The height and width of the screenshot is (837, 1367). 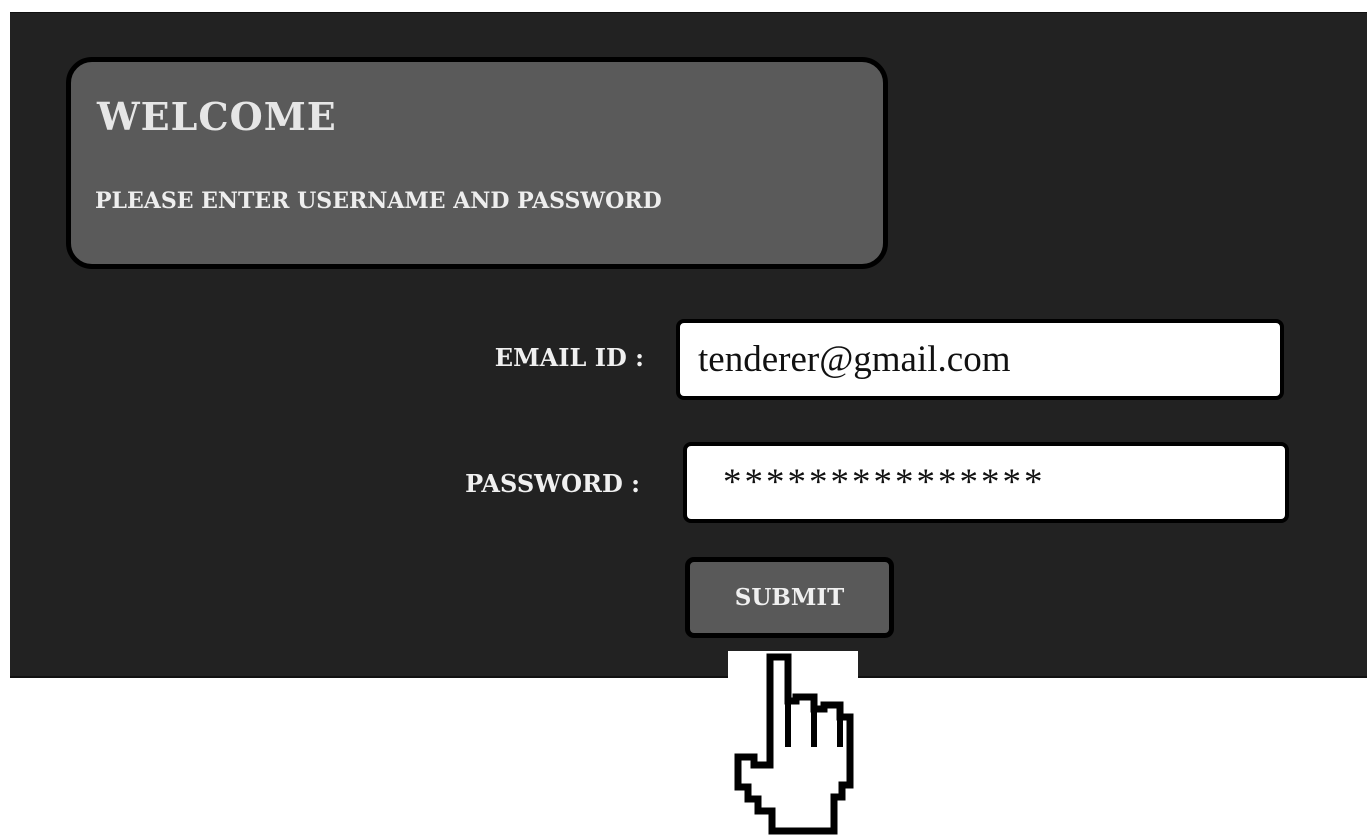 I want to click on email-label: EMAIL ID :, so click(x=569, y=357).